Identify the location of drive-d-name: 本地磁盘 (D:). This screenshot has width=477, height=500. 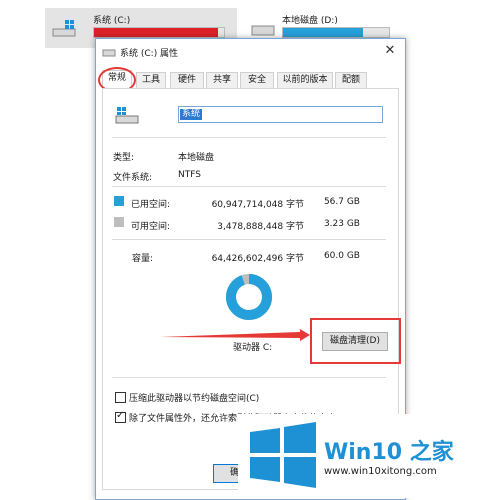
(310, 21).